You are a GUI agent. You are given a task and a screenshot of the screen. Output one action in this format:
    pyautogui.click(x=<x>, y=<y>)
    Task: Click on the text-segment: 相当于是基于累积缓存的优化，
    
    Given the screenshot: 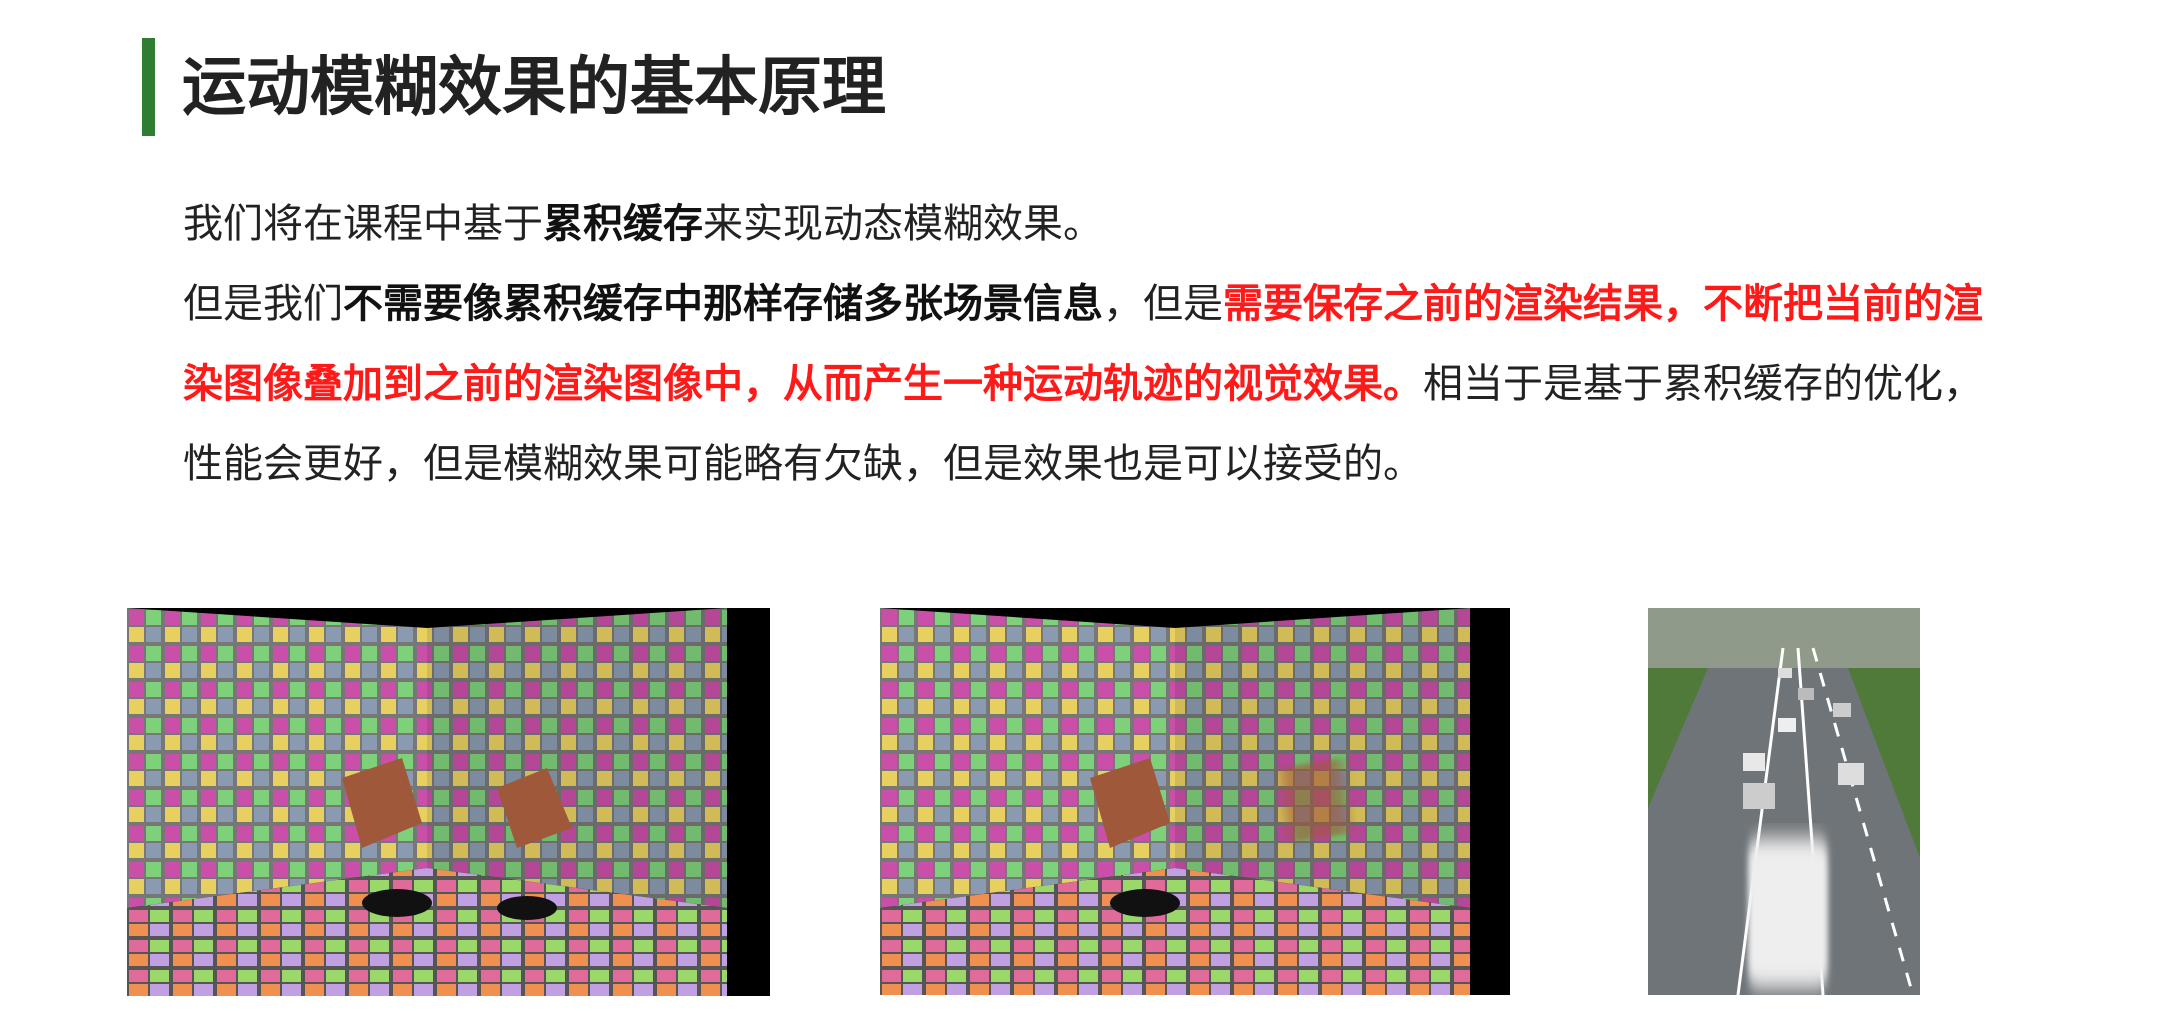 What is the action you would take?
    pyautogui.click(x=1703, y=384)
    